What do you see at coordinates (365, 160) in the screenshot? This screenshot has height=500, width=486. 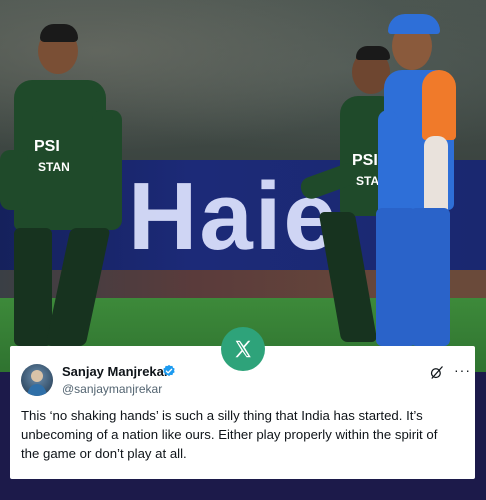 I see `jersey-text-middle: PSI` at bounding box center [365, 160].